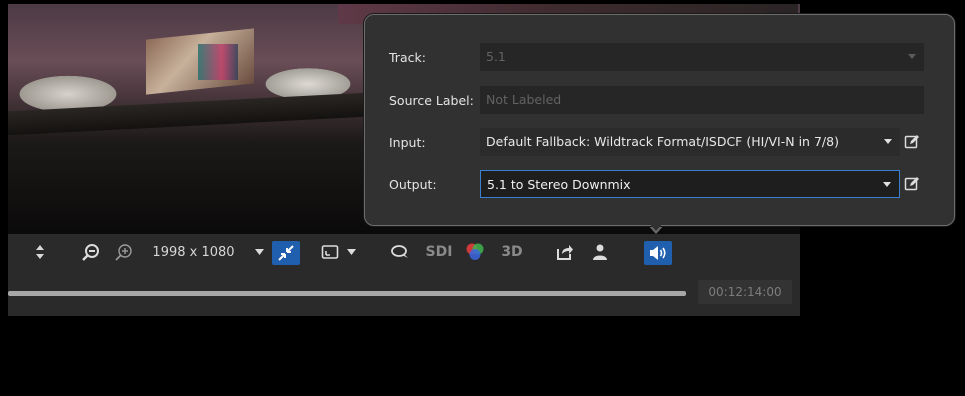 This screenshot has width=965, height=396. Describe the element at coordinates (407, 57) in the screenshot. I see `track-label: Track:` at that location.